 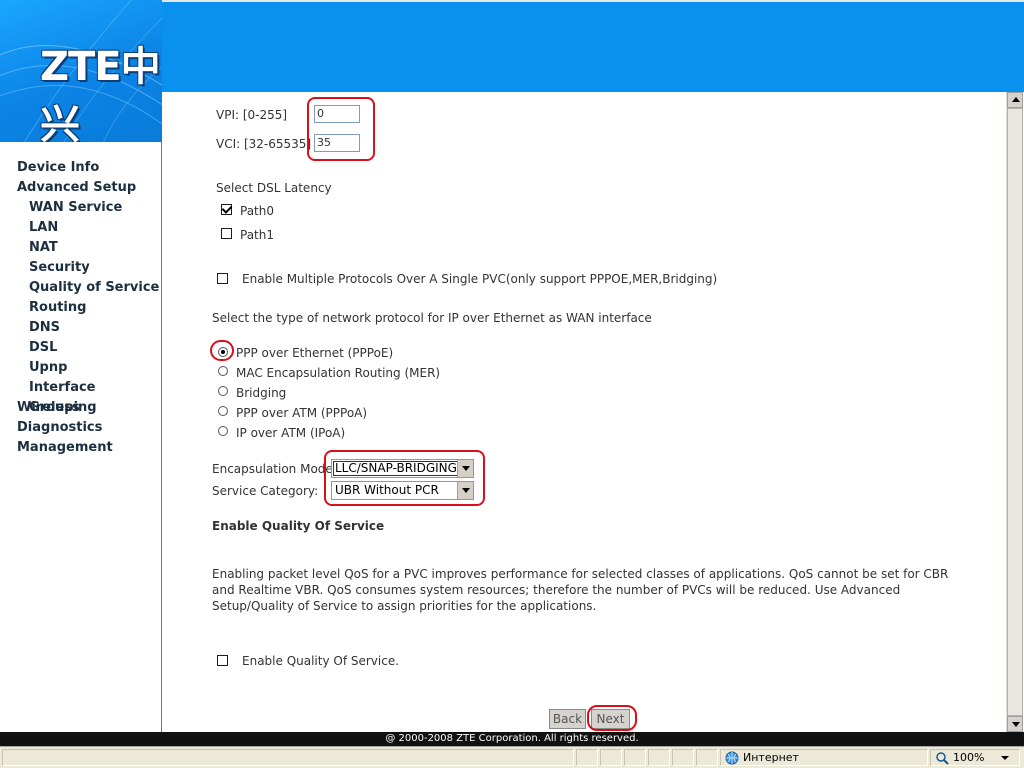 What do you see at coordinates (257, 211) in the screenshot?
I see `path0-label: Path0` at bounding box center [257, 211].